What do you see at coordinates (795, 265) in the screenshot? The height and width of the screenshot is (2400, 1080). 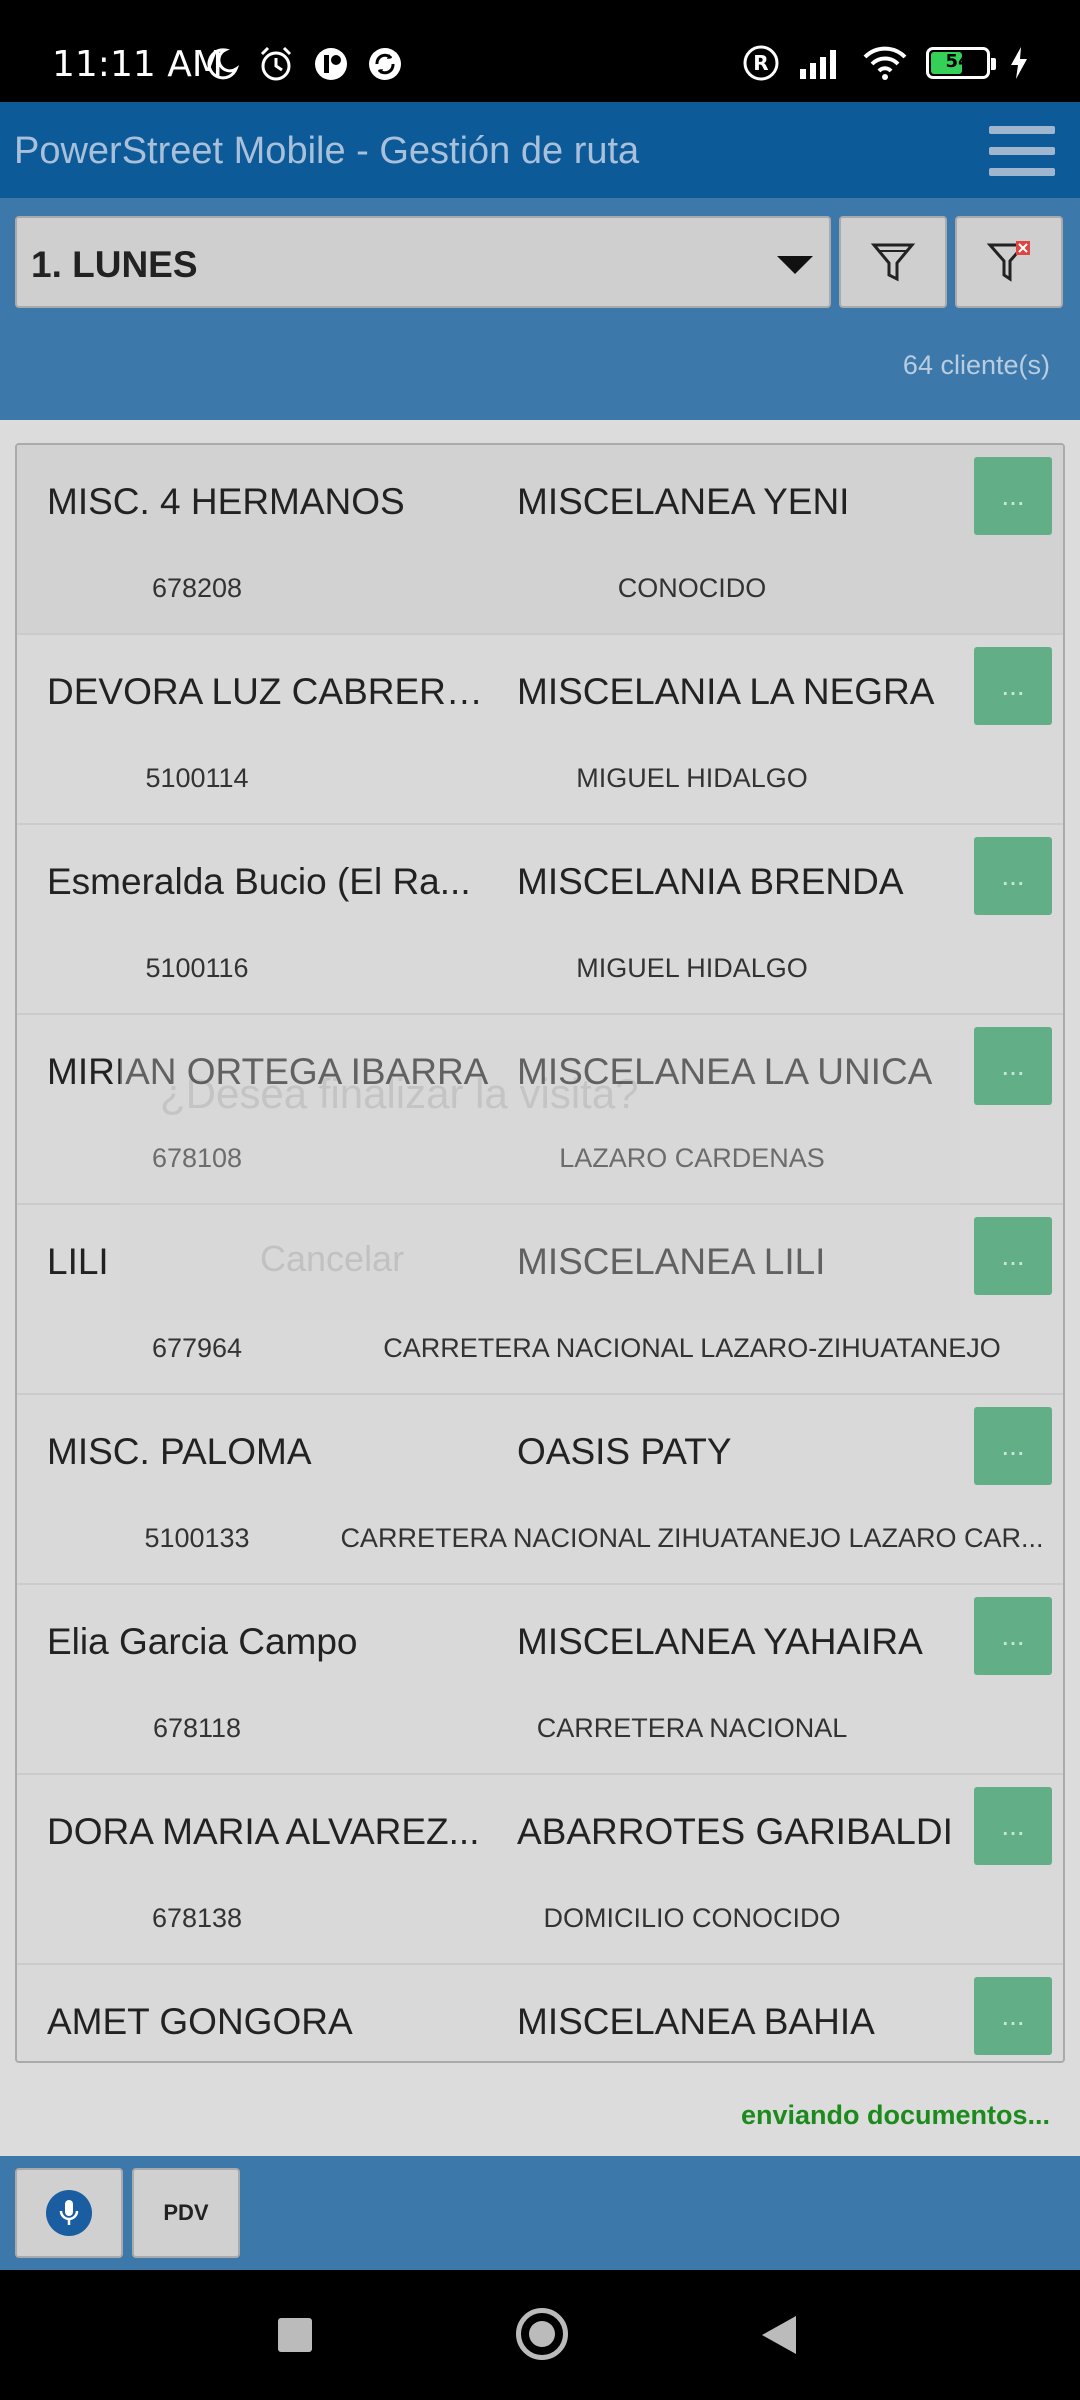 I see `chevron-down-icon` at bounding box center [795, 265].